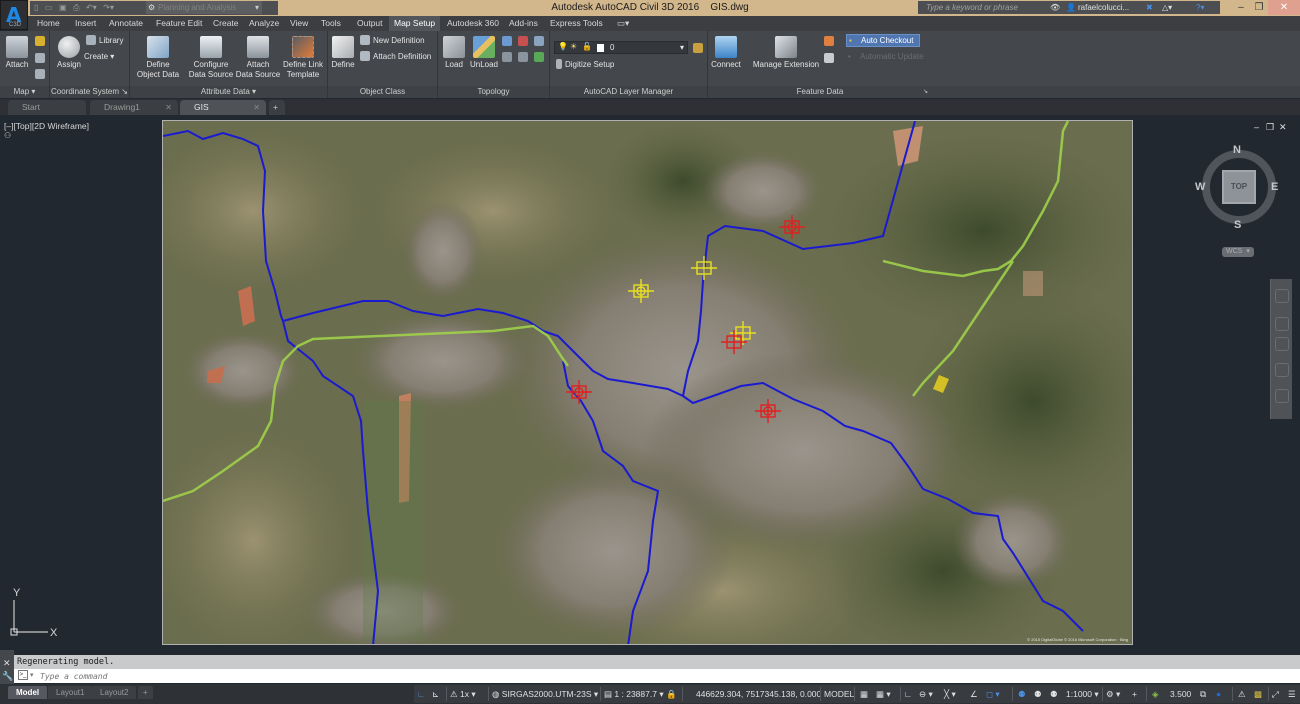 This screenshot has height=704, width=1300. What do you see at coordinates (223, 107) in the screenshot?
I see `doc-tab-gis: GIS ✕` at bounding box center [223, 107].